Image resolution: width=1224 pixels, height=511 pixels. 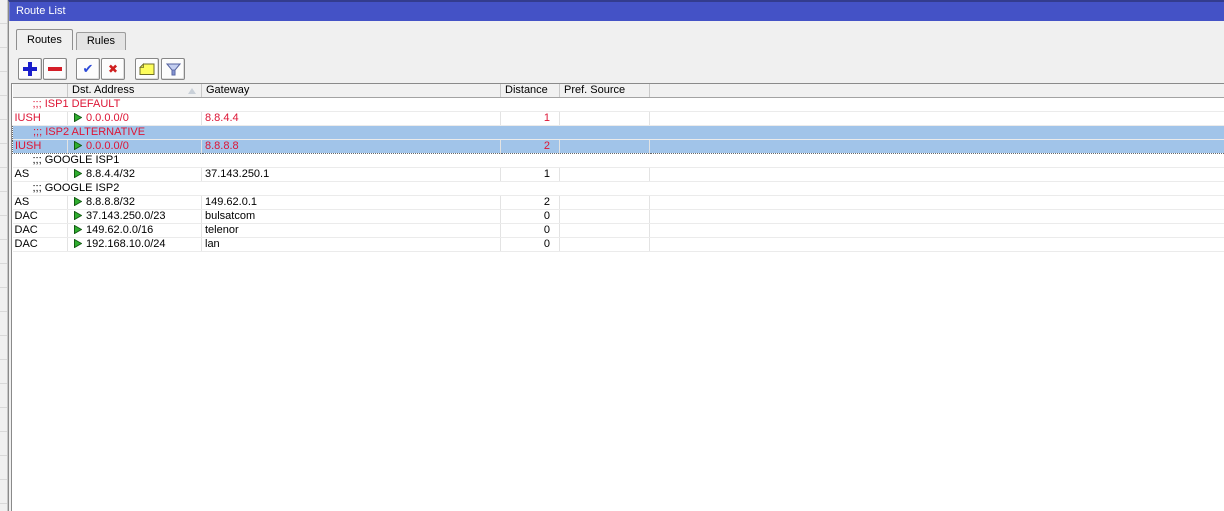 I want to click on route-gateway: telenor, so click(x=351, y=230).